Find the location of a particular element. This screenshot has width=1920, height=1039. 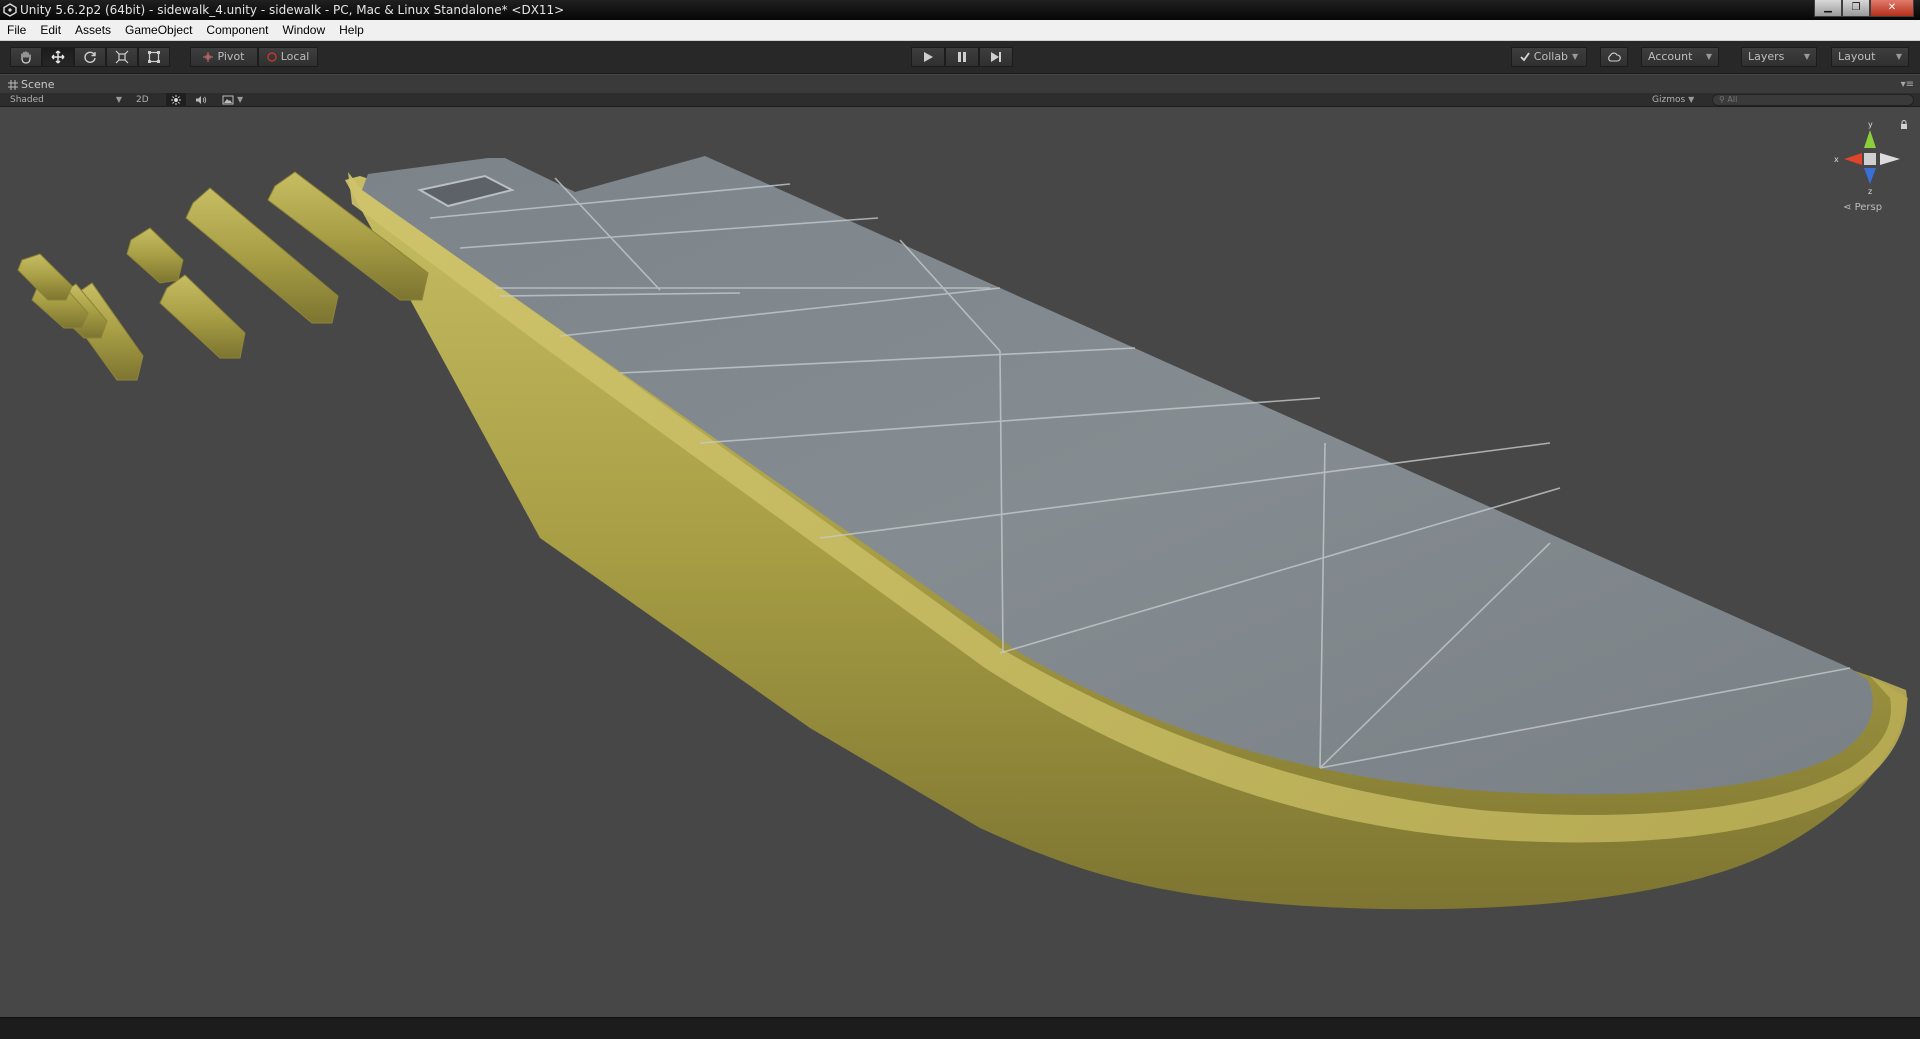

pause-button is located at coordinates (962, 57).